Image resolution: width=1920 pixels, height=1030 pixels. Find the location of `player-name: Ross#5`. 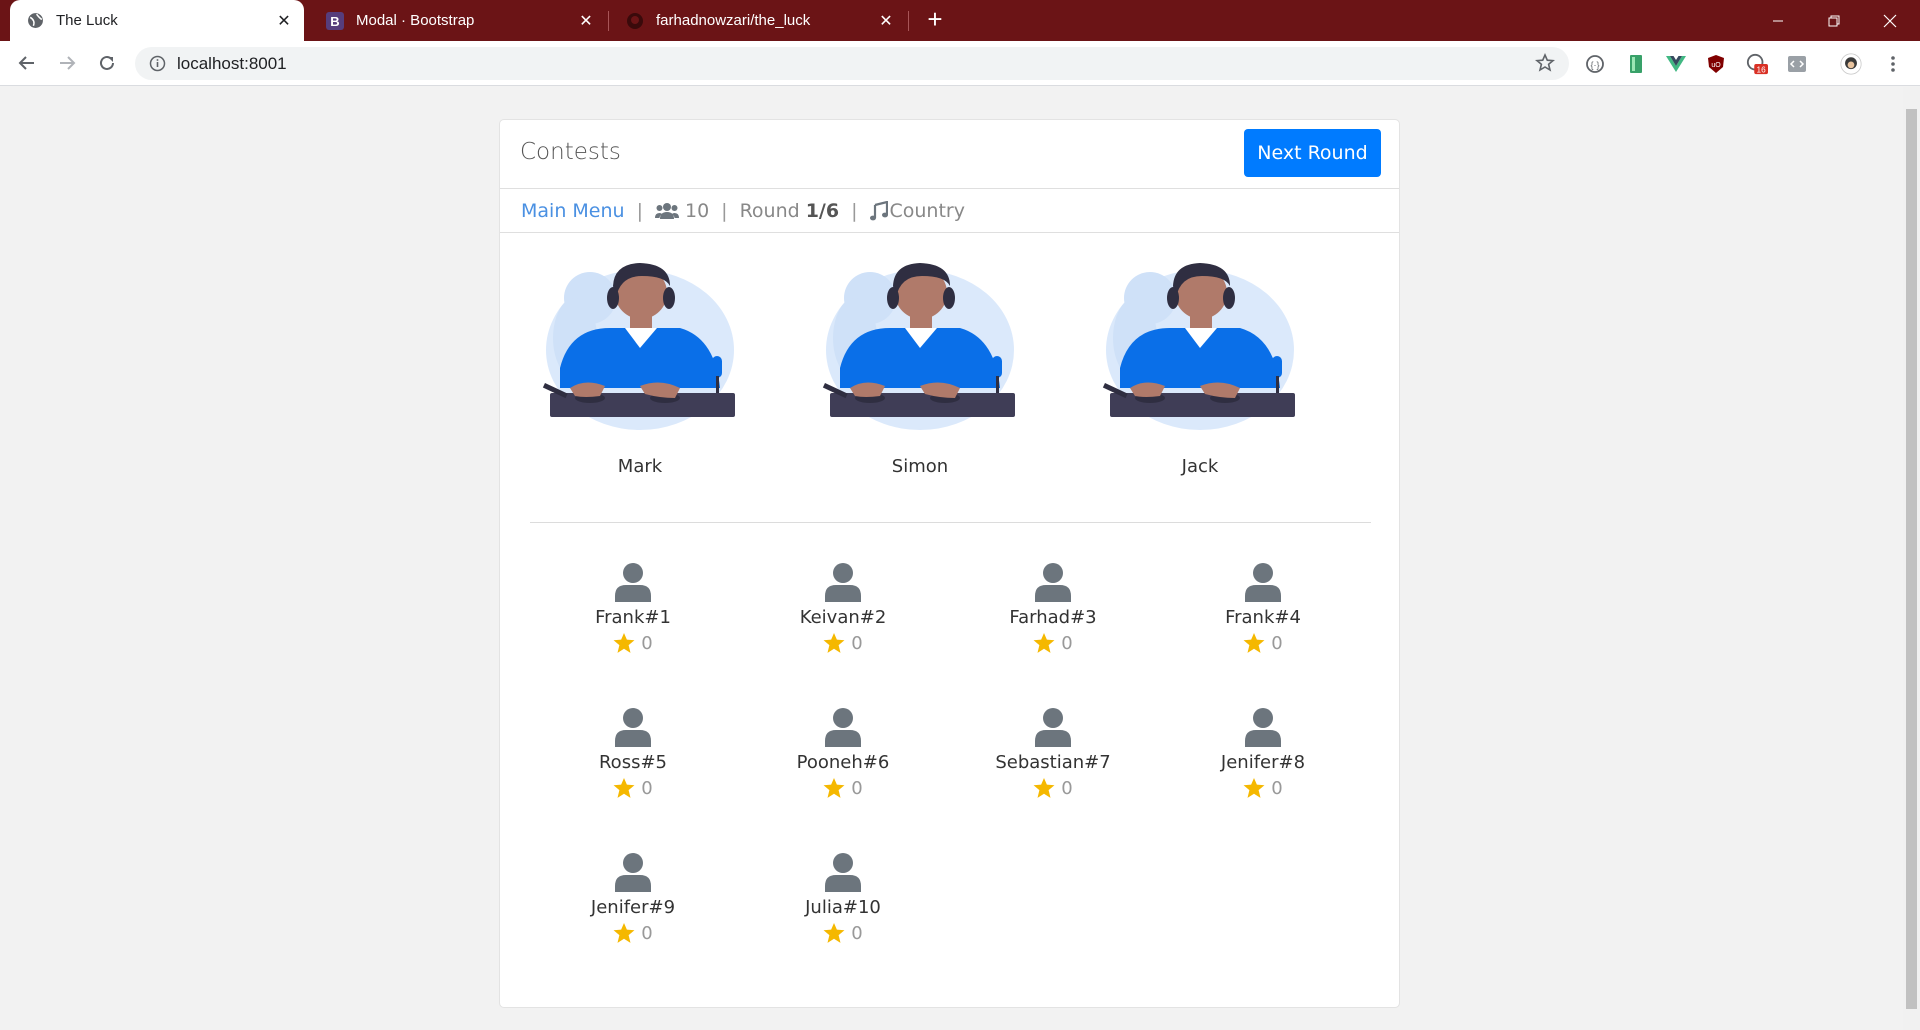

player-name: Ross#5 is located at coordinates (632, 762).